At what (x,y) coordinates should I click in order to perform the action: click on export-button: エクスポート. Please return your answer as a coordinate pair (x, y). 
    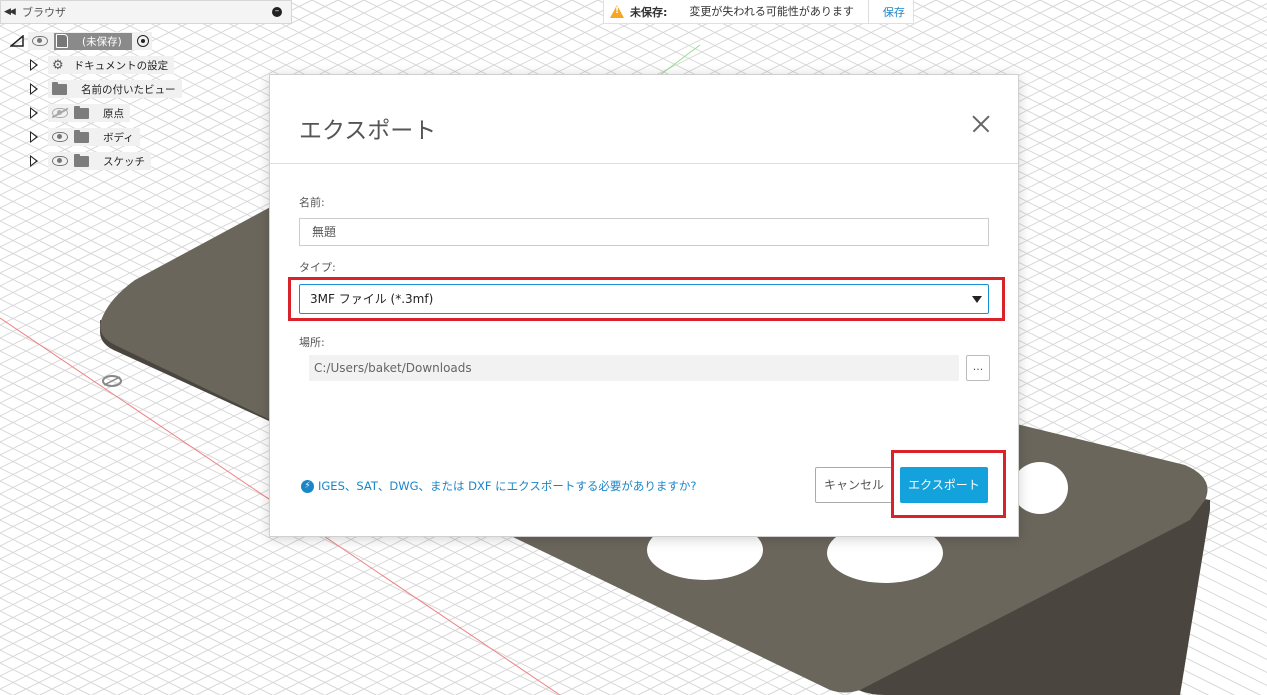
    Looking at the image, I should click on (944, 485).